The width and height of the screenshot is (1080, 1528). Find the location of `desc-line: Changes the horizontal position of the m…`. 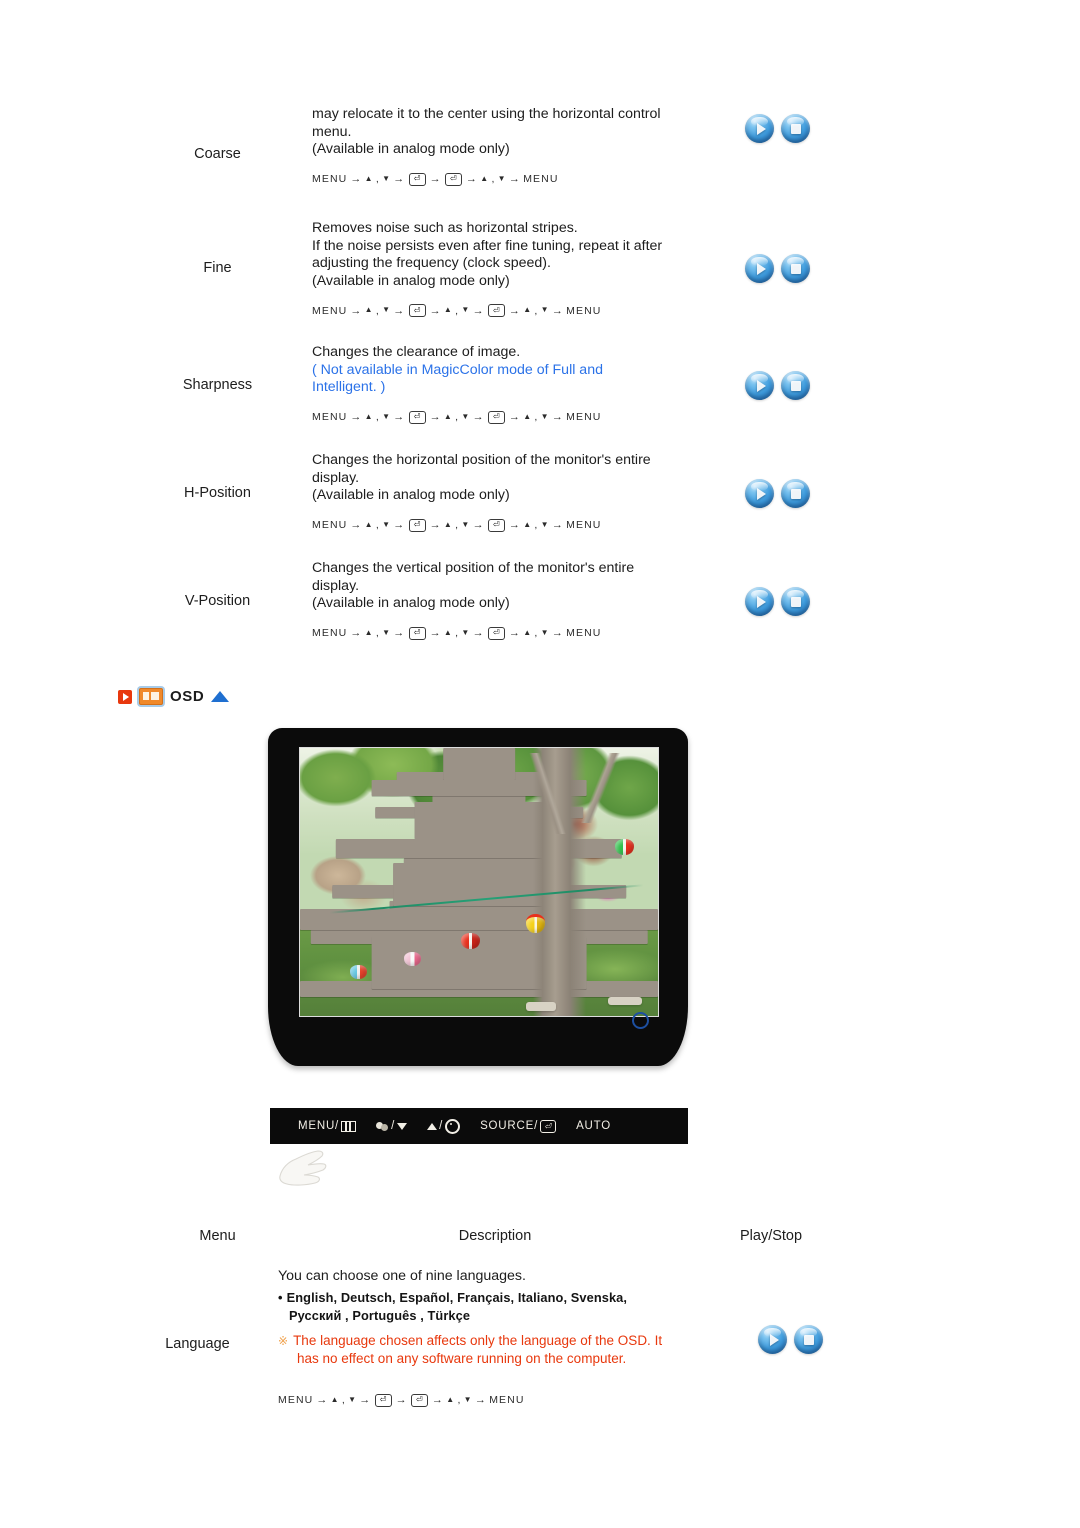

desc-line: Changes the horizontal position of the m… is located at coordinates (481, 460).